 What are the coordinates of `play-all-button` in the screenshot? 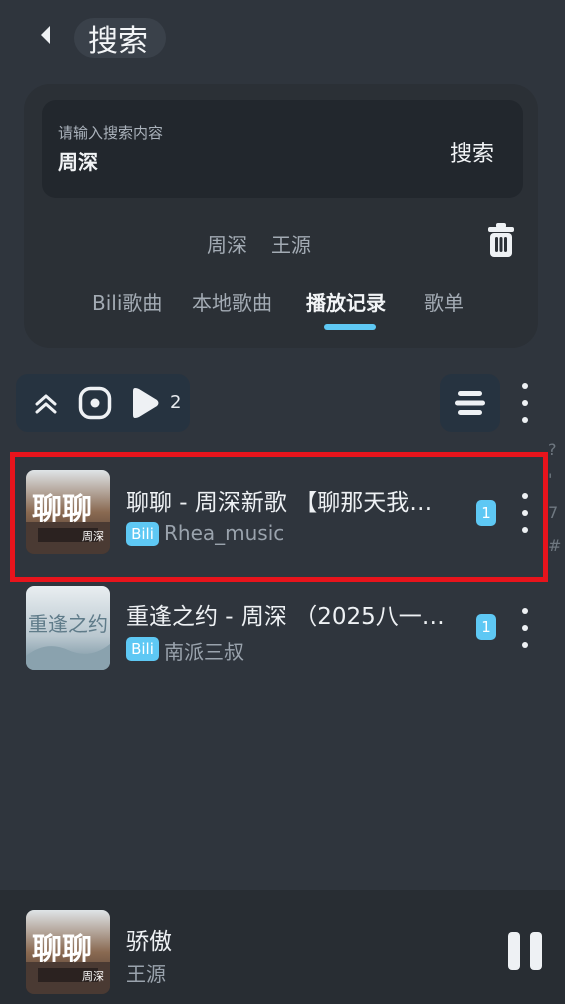 It's located at (145, 403).